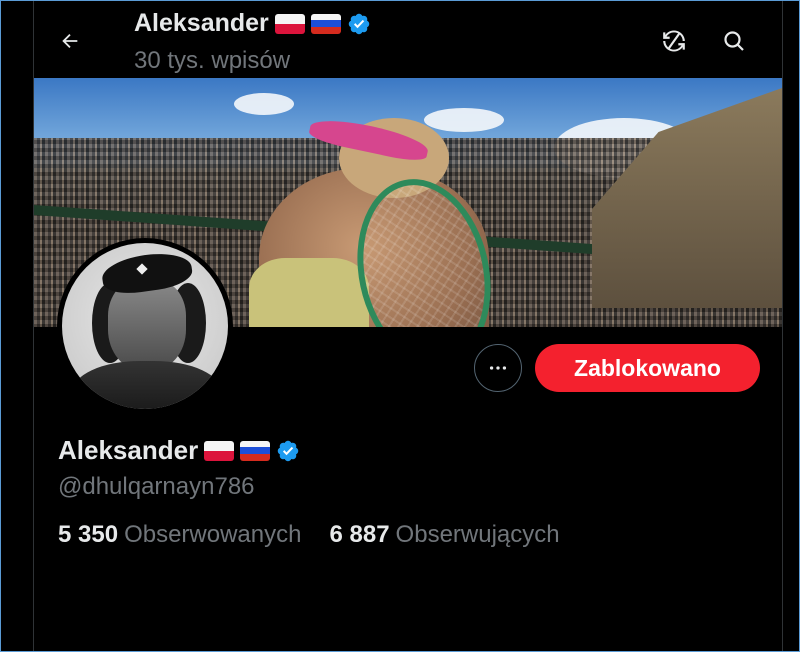 Image resolution: width=800 pixels, height=652 pixels. What do you see at coordinates (88, 534) in the screenshot?
I see `following-count: 5 350` at bounding box center [88, 534].